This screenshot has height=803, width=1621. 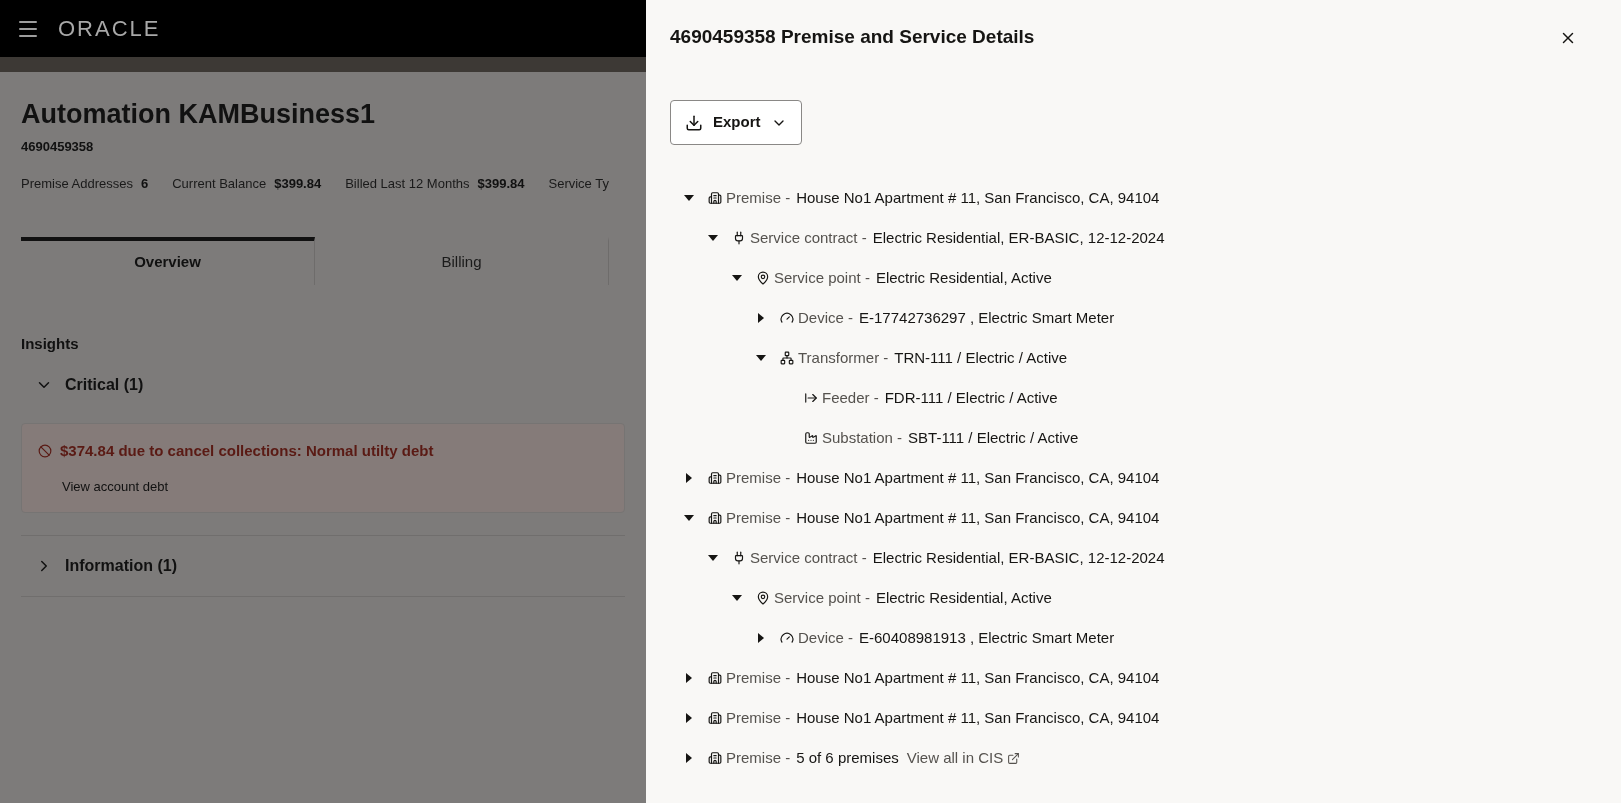 What do you see at coordinates (850, 397) in the screenshot?
I see `node-label: Feeder -` at bounding box center [850, 397].